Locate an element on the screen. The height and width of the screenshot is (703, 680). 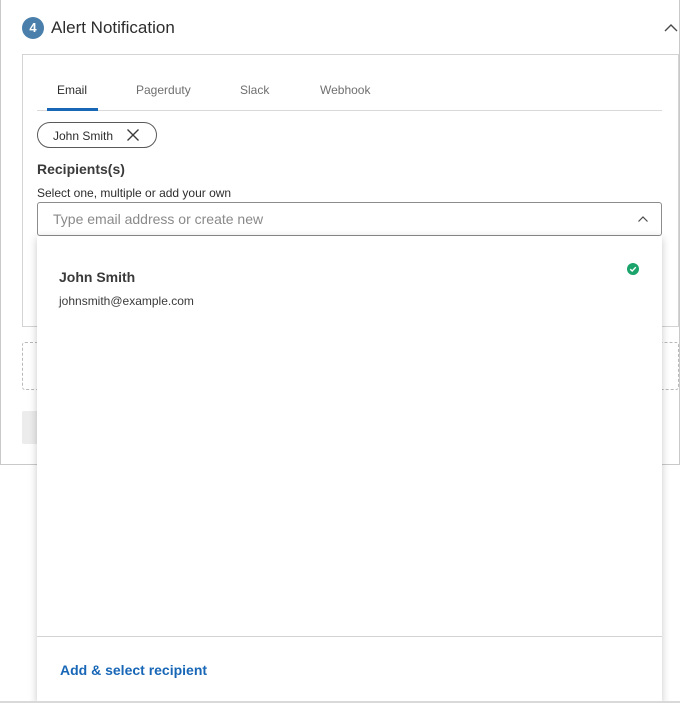
close-icon is located at coordinates (133, 135).